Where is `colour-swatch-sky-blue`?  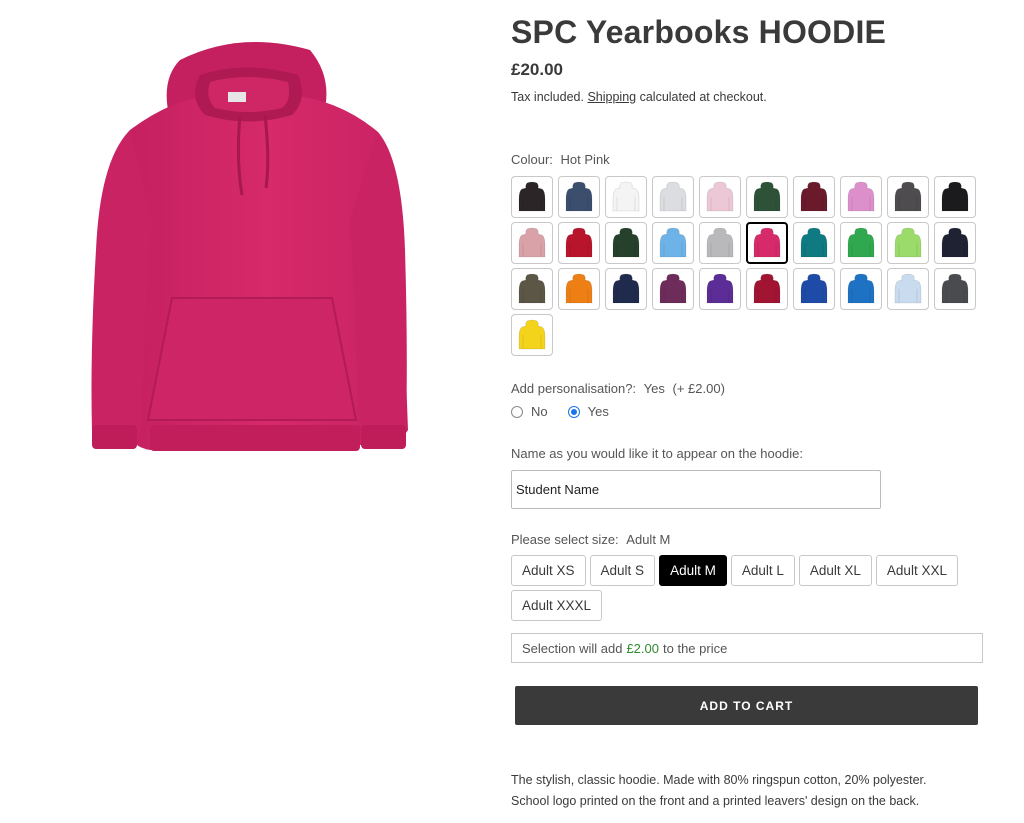 colour-swatch-sky-blue is located at coordinates (673, 243).